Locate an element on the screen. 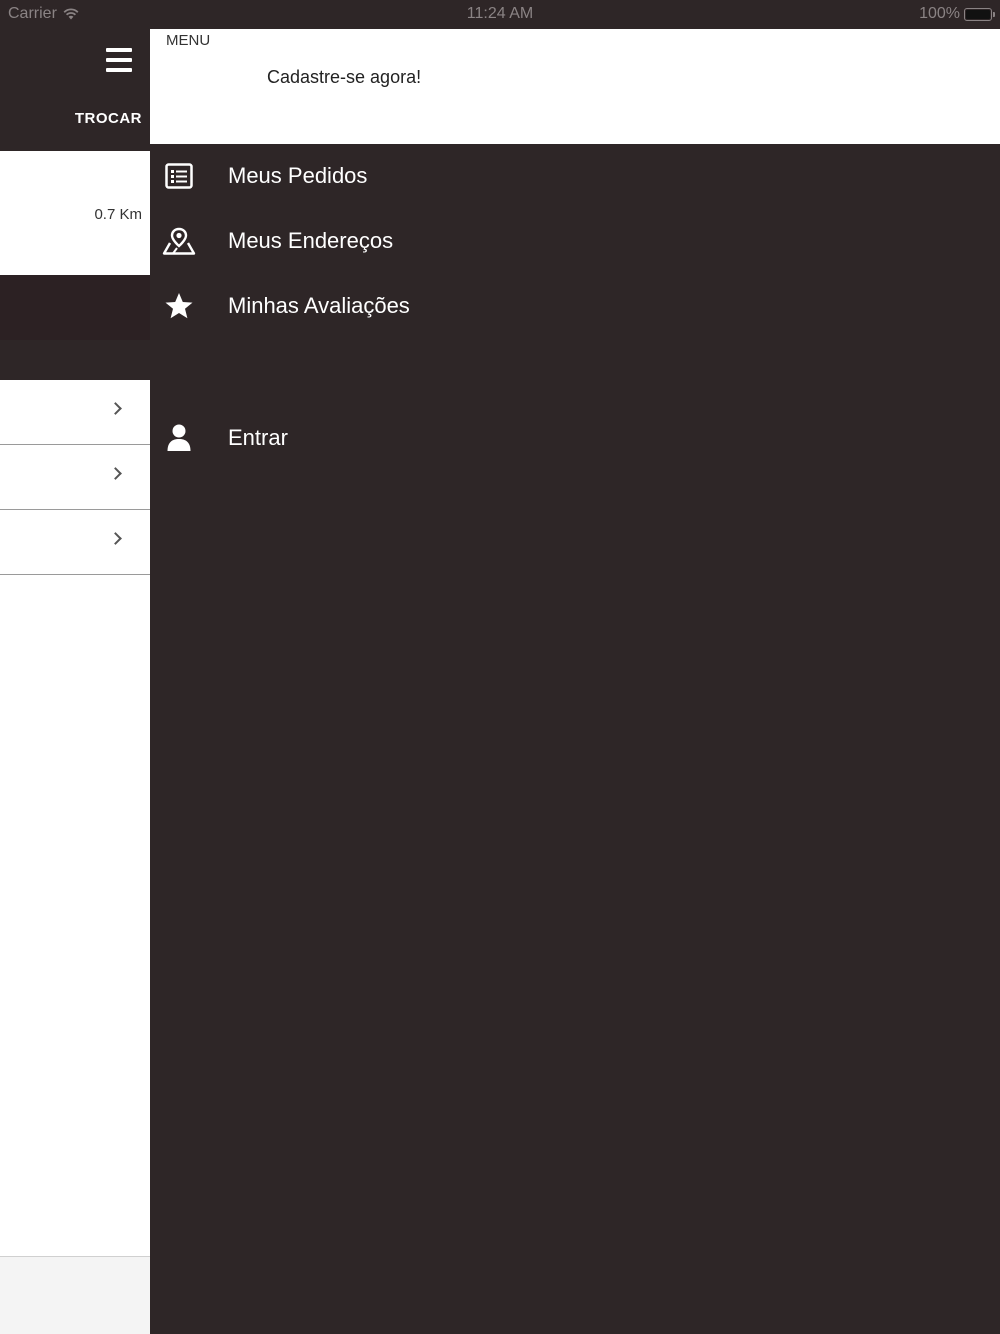  status-bar: Carrier 11:24 AM 100% is located at coordinates (500, 14).